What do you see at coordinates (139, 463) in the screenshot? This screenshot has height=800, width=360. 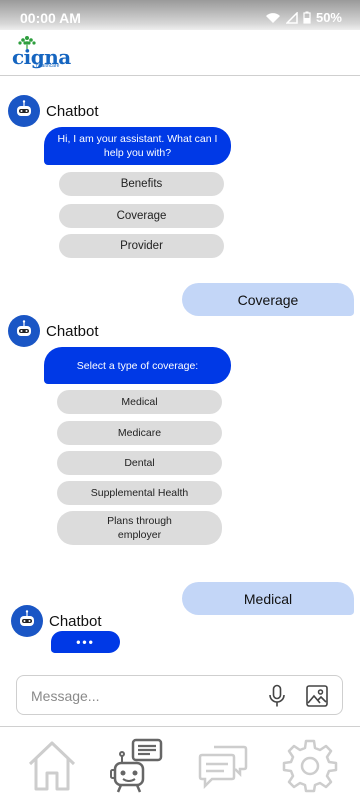 I see `option-dental: Dental` at bounding box center [139, 463].